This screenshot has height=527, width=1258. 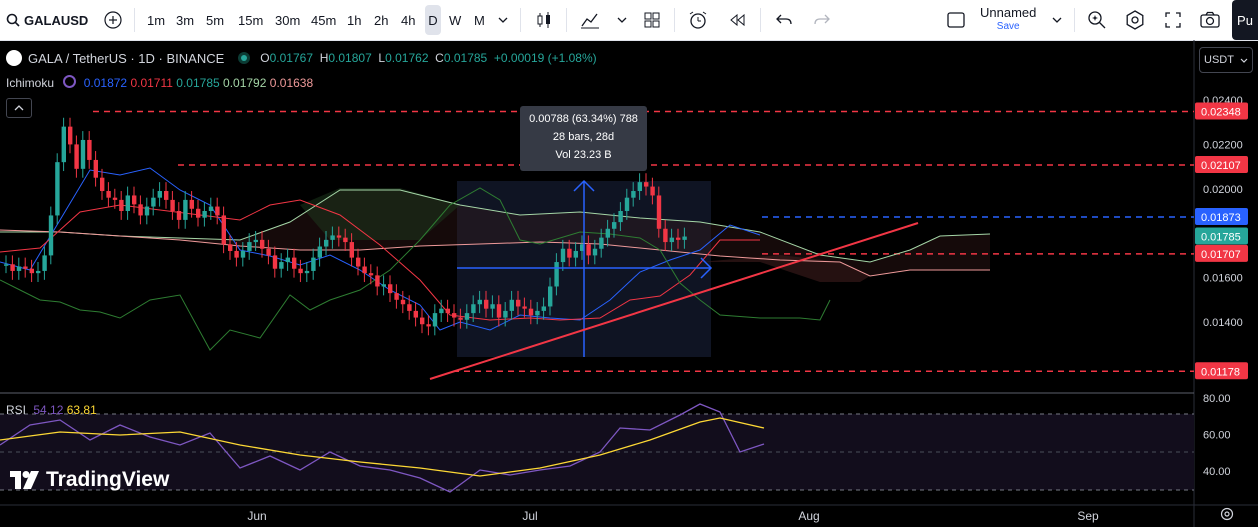 What do you see at coordinates (291, 83) in the screenshot?
I see `leading-span-b-value: 0.01638` at bounding box center [291, 83].